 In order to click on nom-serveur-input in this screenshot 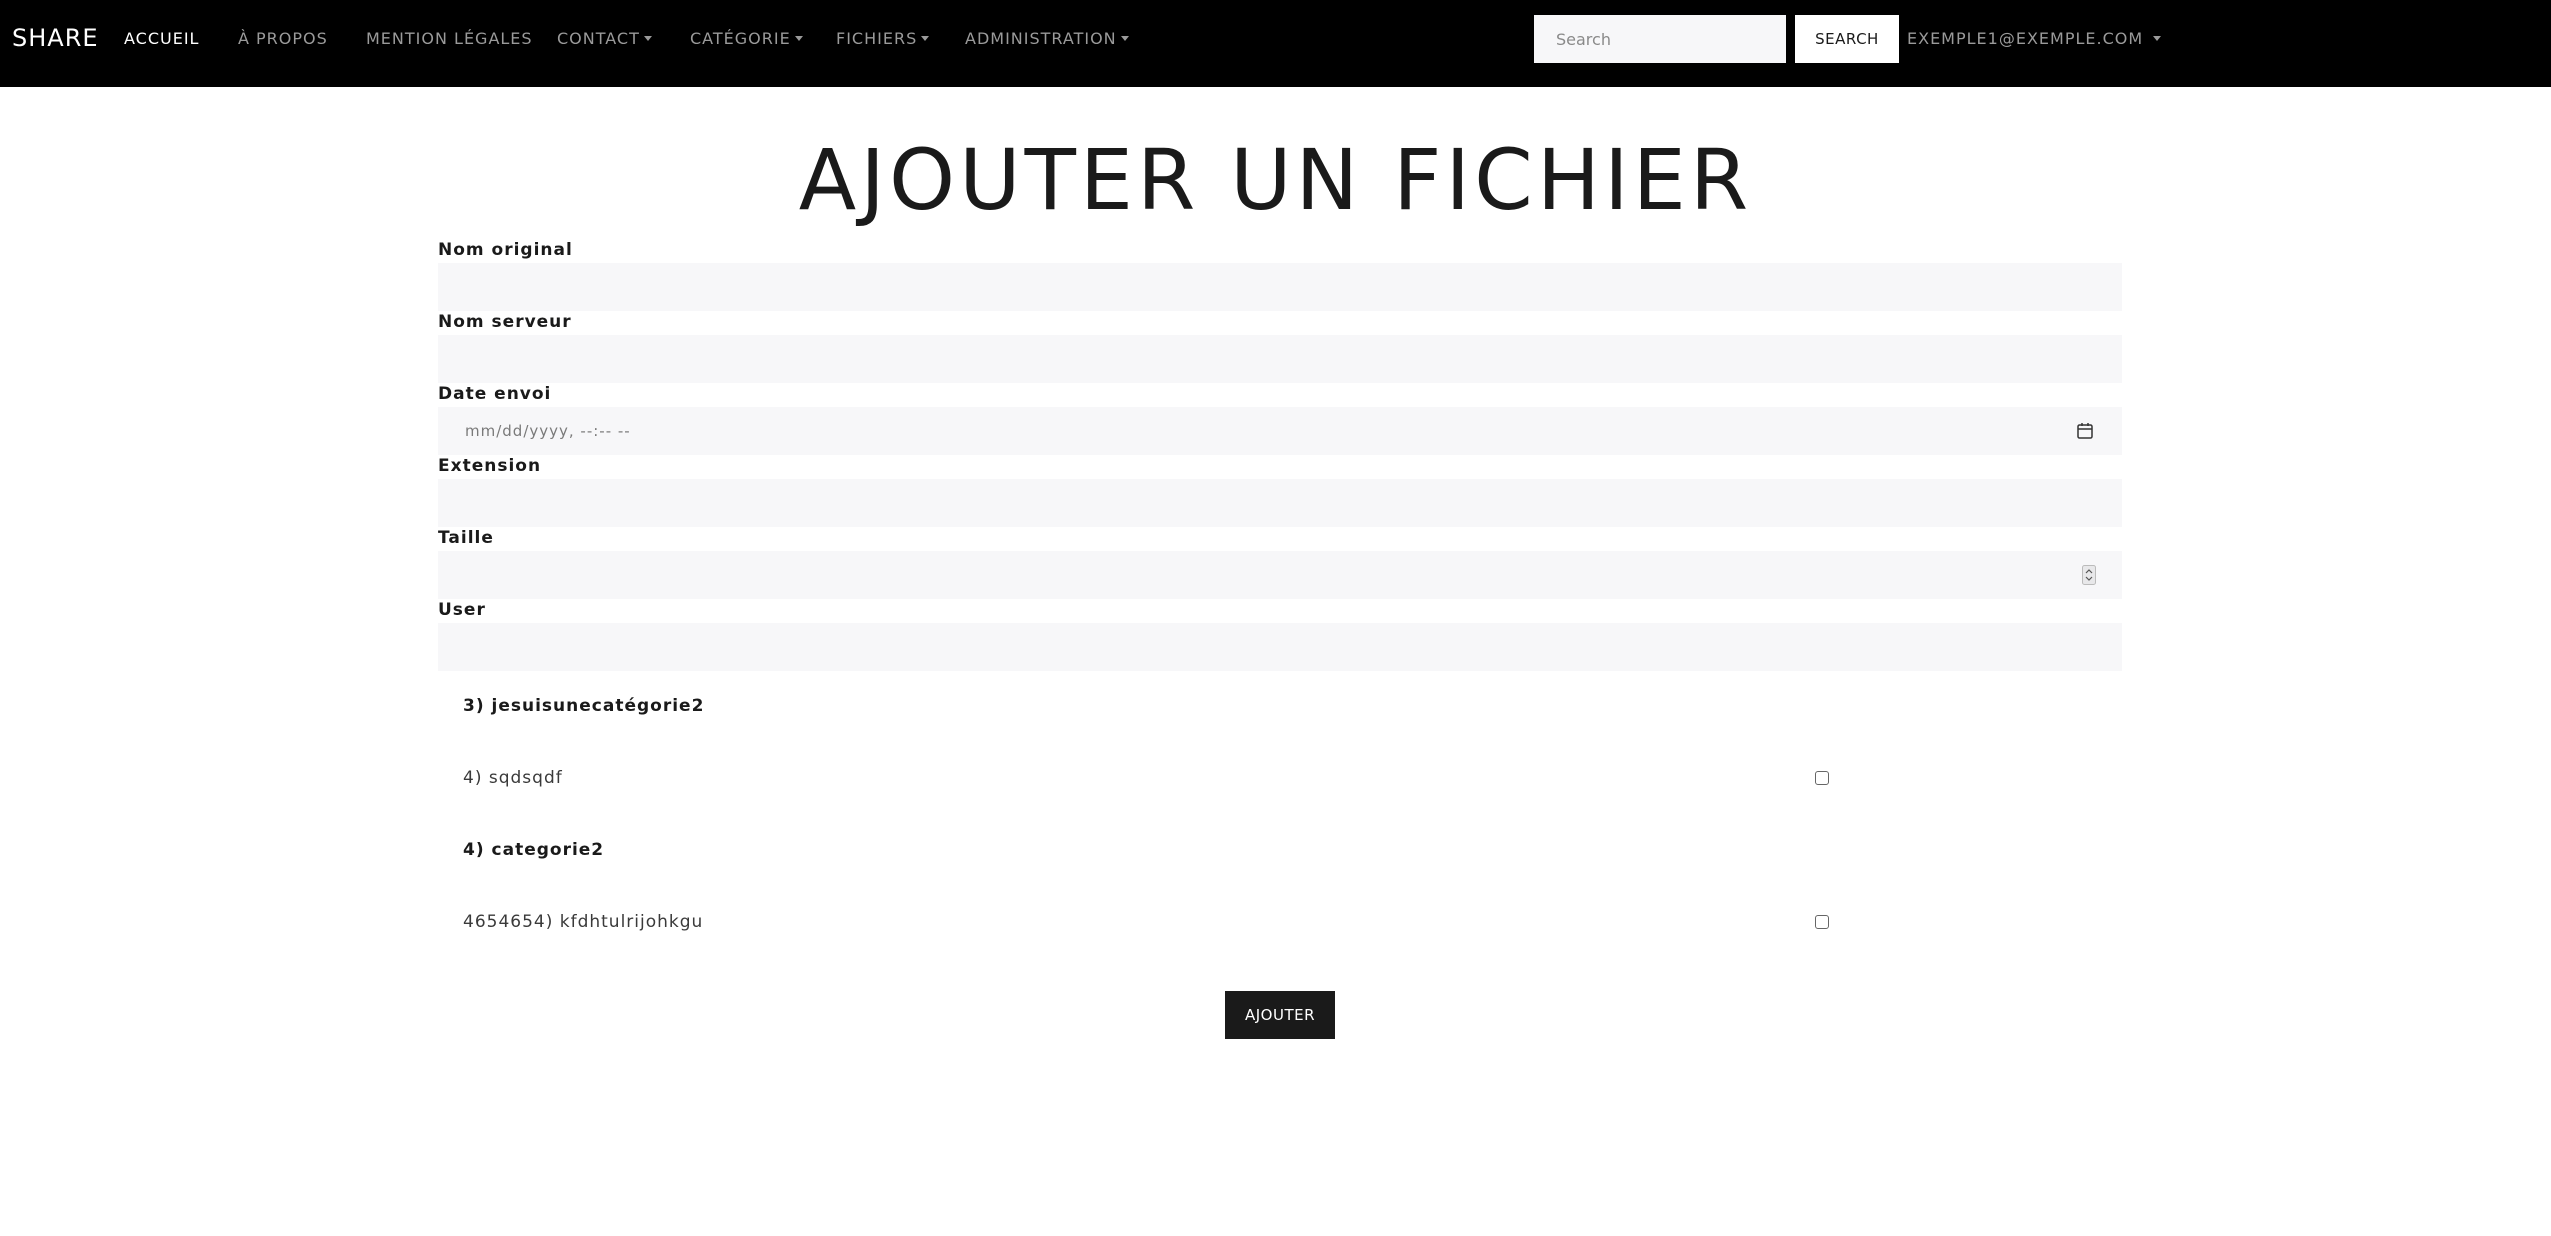, I will do `click(1280, 359)`.